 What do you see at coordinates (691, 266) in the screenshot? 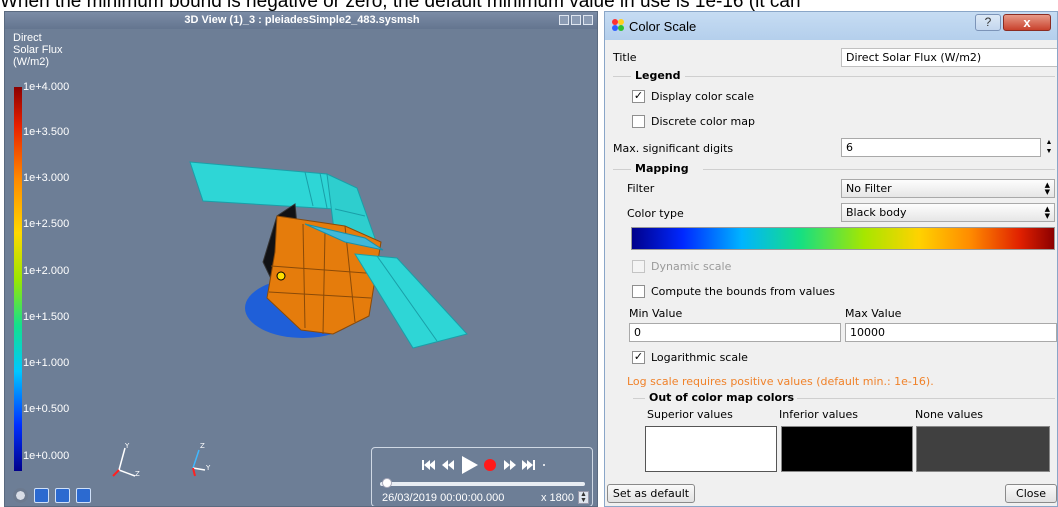
I see `dynamic-scale-label: Dynamic scale` at bounding box center [691, 266].